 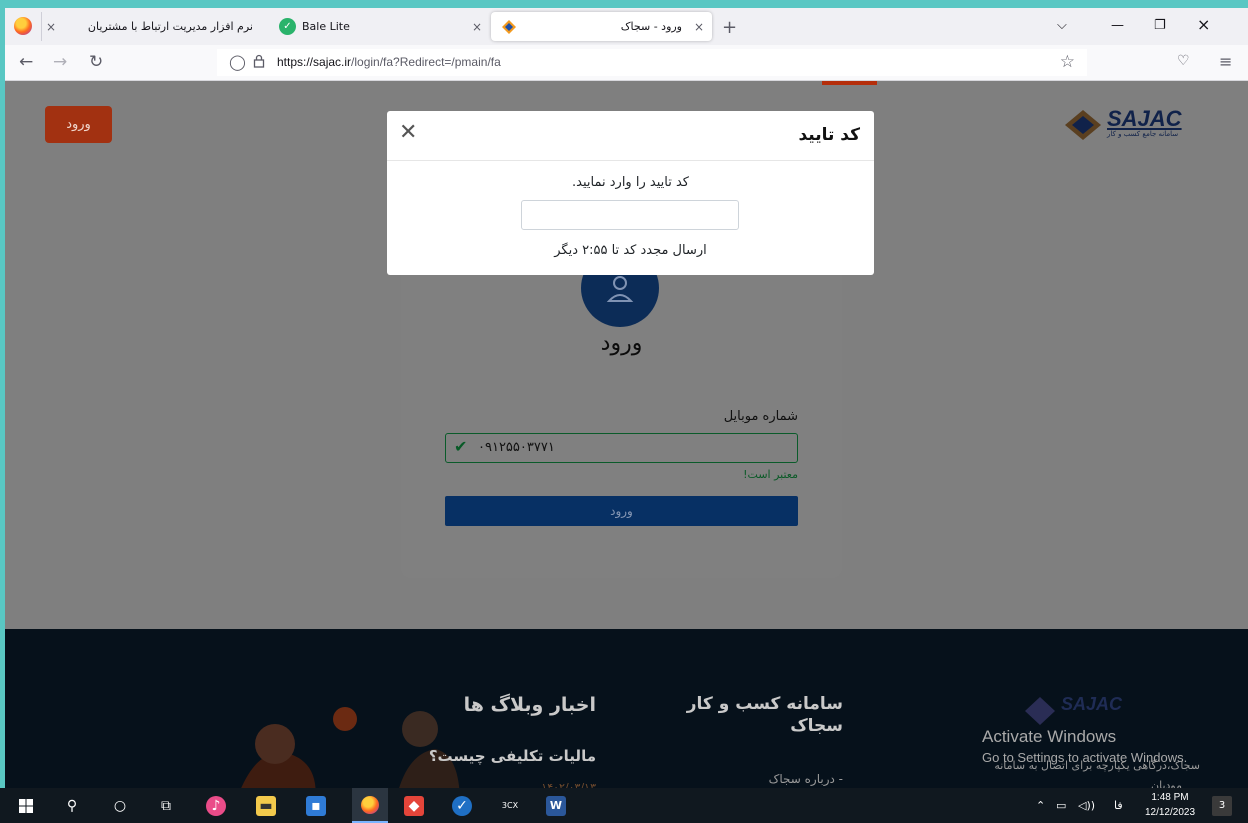 What do you see at coordinates (770, 474) in the screenshot?
I see `validation-message: معتبر است!` at bounding box center [770, 474].